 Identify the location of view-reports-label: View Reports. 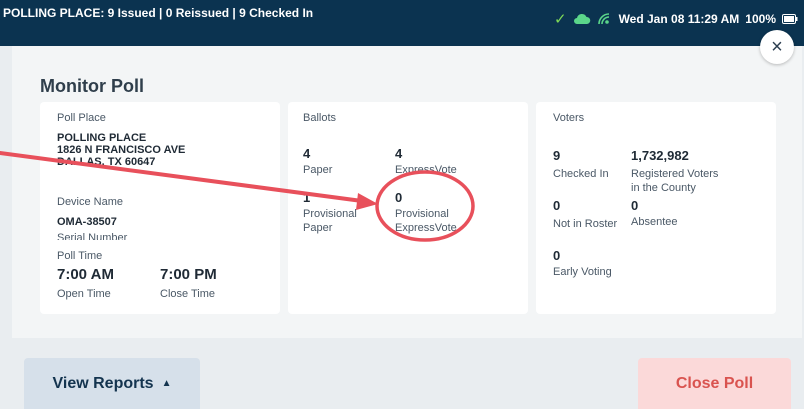
(103, 383).